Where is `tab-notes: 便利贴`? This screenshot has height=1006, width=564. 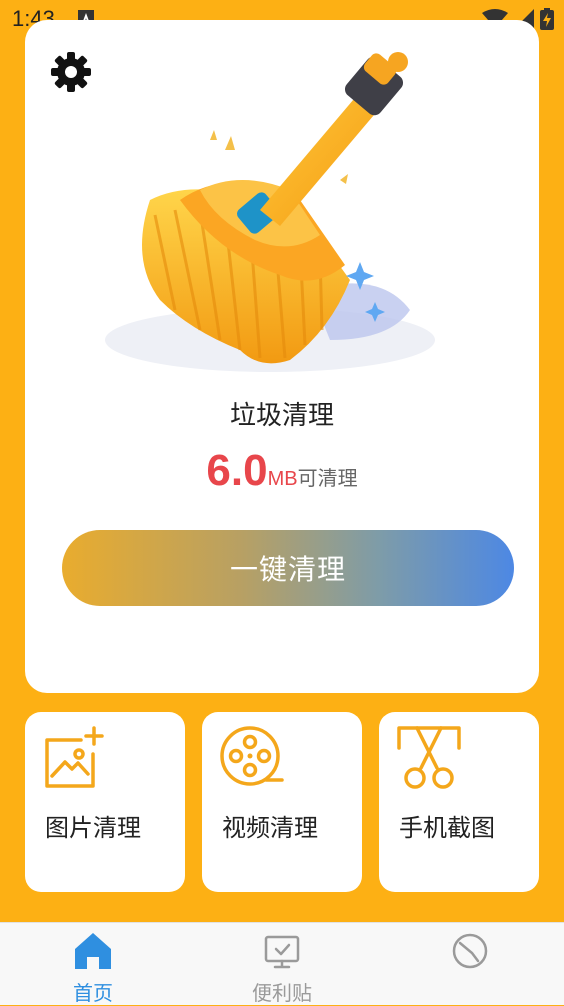
tab-notes: 便利贴 is located at coordinates (282, 964).